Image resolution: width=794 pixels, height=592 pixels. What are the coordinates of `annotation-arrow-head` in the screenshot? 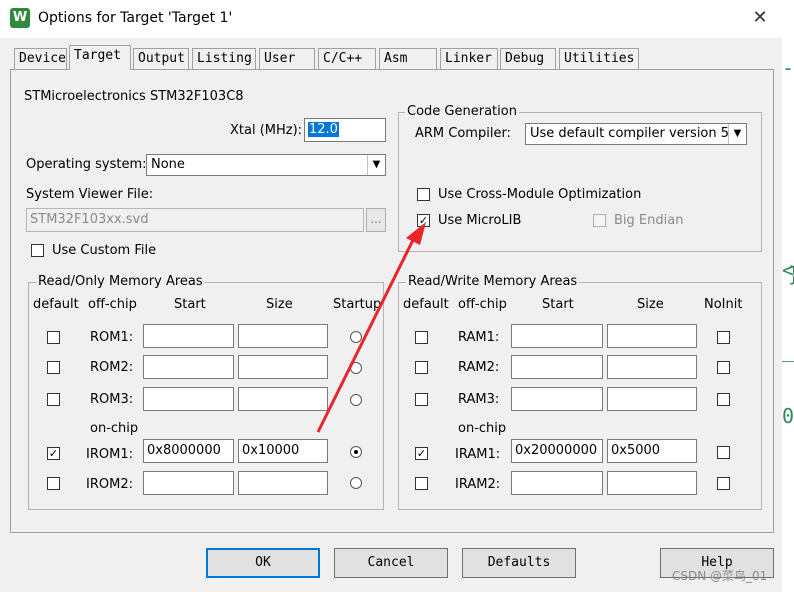 It's located at (416, 233).